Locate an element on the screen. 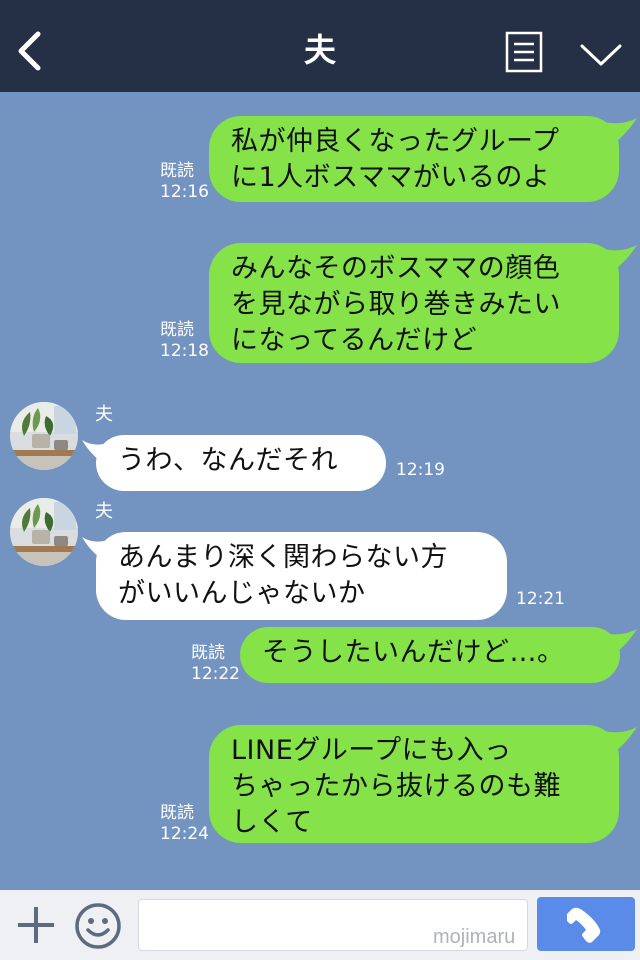 The width and height of the screenshot is (640, 960). call-button is located at coordinates (586, 924).